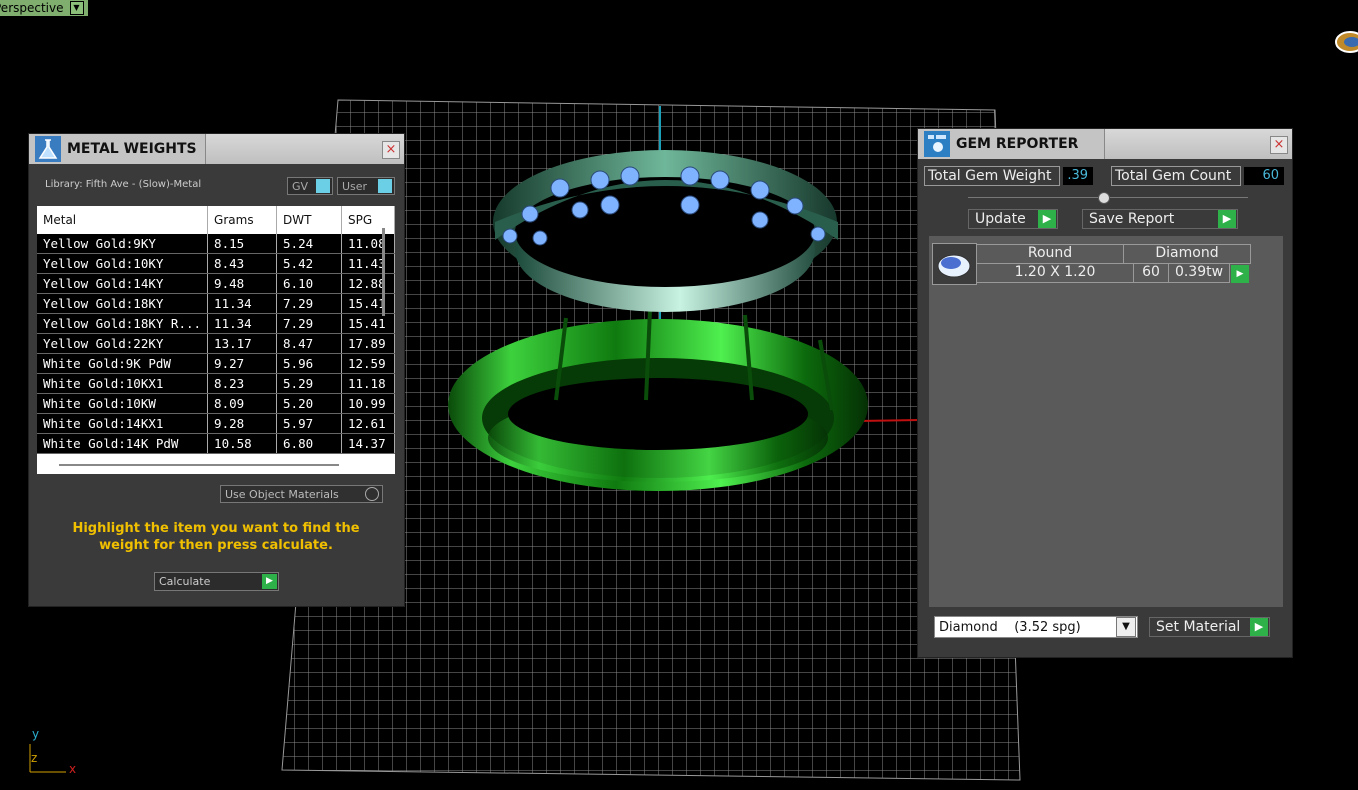 This screenshot has width=1358, height=790. What do you see at coordinates (73, 769) in the screenshot?
I see `axis-label-x: x` at bounding box center [73, 769].